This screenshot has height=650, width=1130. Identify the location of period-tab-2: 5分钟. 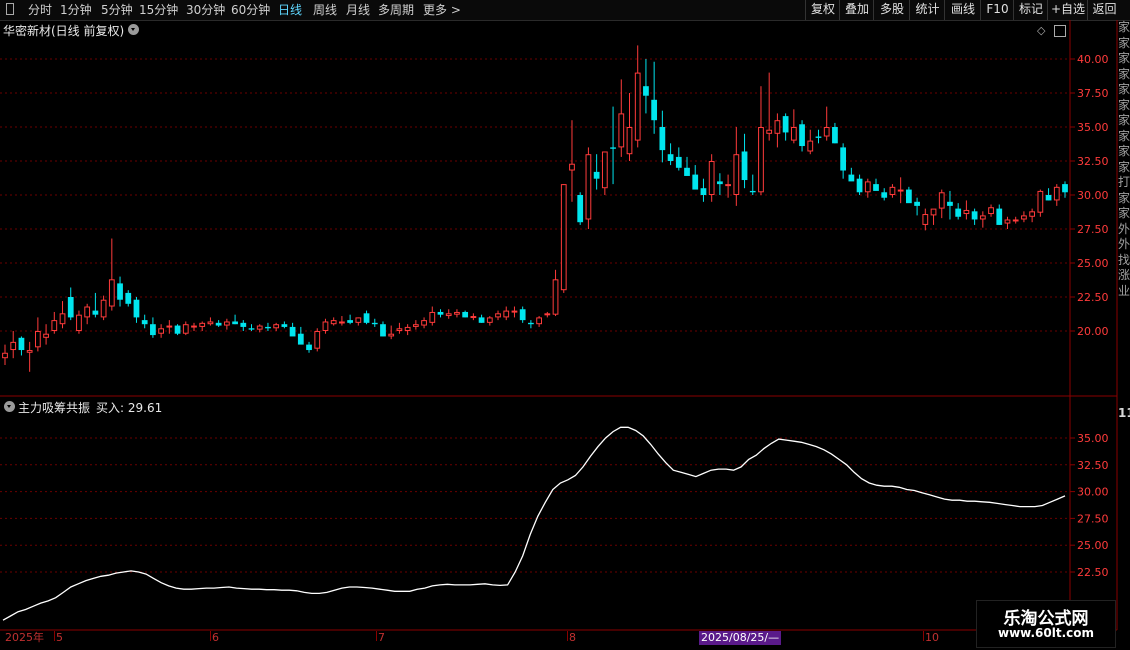
(117, 10).